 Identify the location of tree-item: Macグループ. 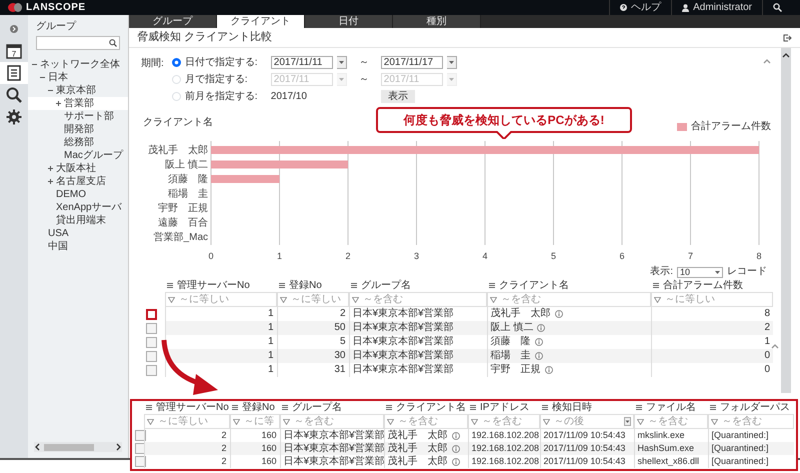
(93, 156).